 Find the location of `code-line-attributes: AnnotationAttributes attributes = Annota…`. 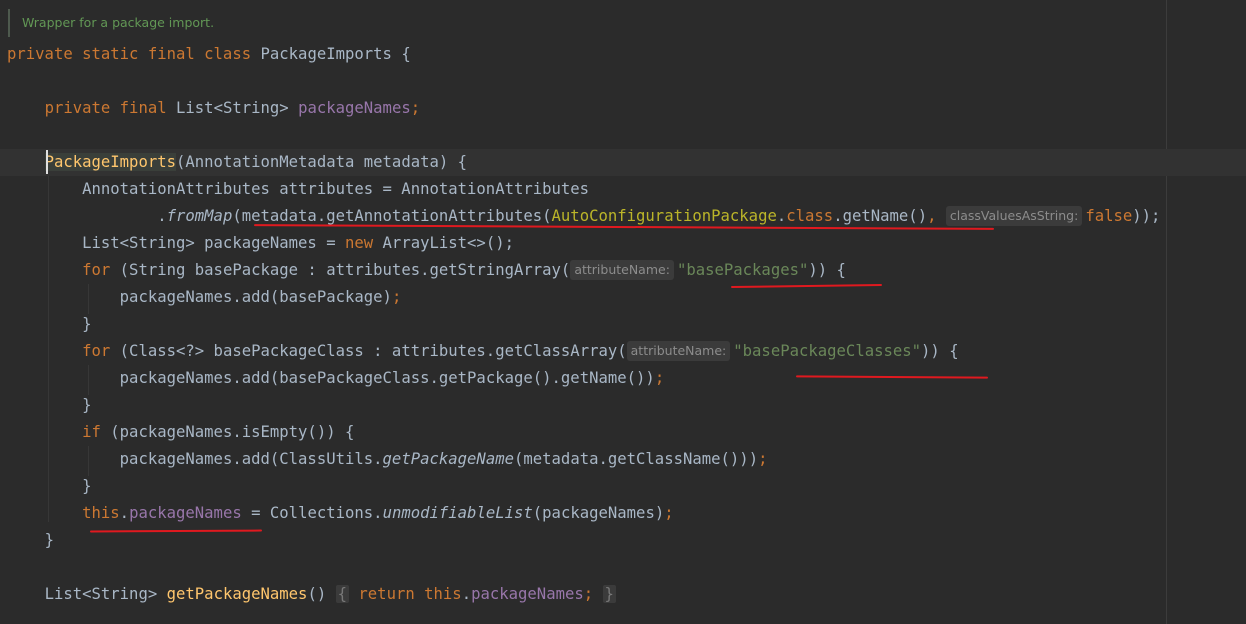

code-line-attributes: AnnotationAttributes attributes = Annota… is located at coordinates (623, 189).